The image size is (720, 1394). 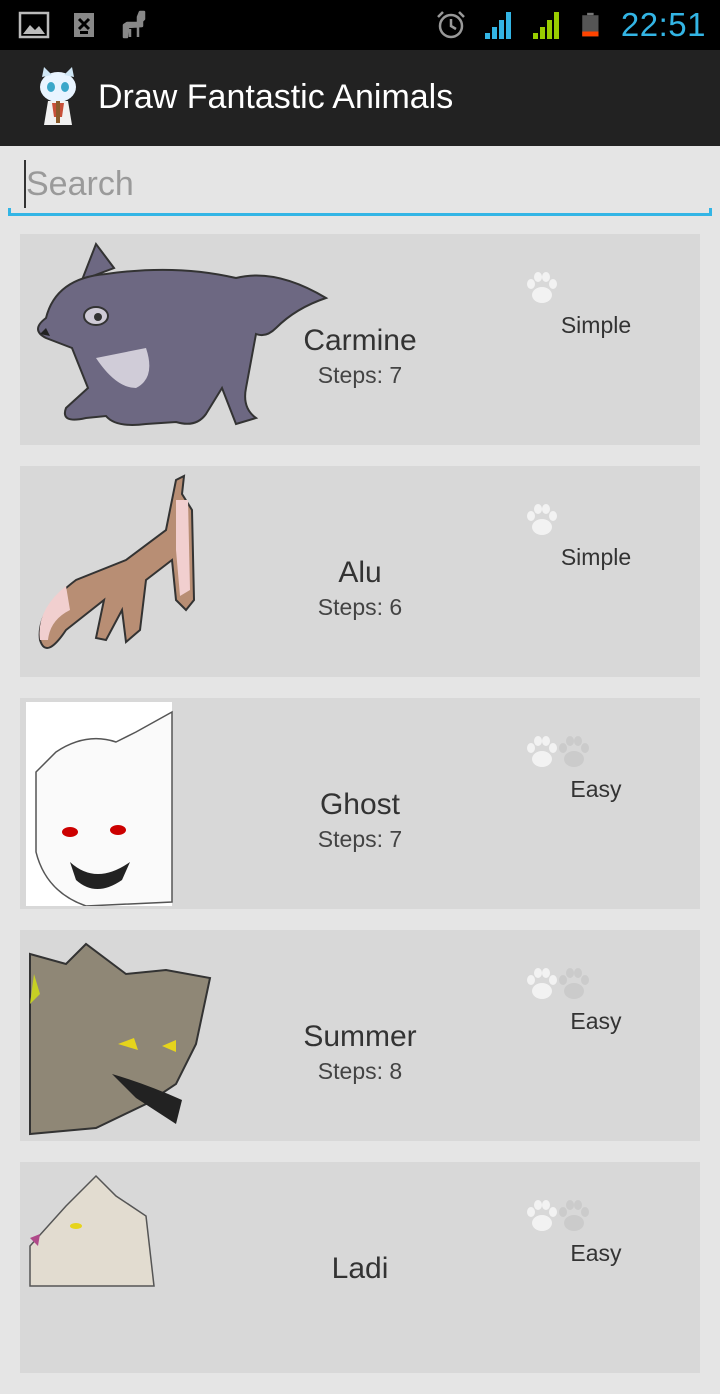 What do you see at coordinates (360, 25) in the screenshot?
I see `status-bar: 22:51` at bounding box center [360, 25].